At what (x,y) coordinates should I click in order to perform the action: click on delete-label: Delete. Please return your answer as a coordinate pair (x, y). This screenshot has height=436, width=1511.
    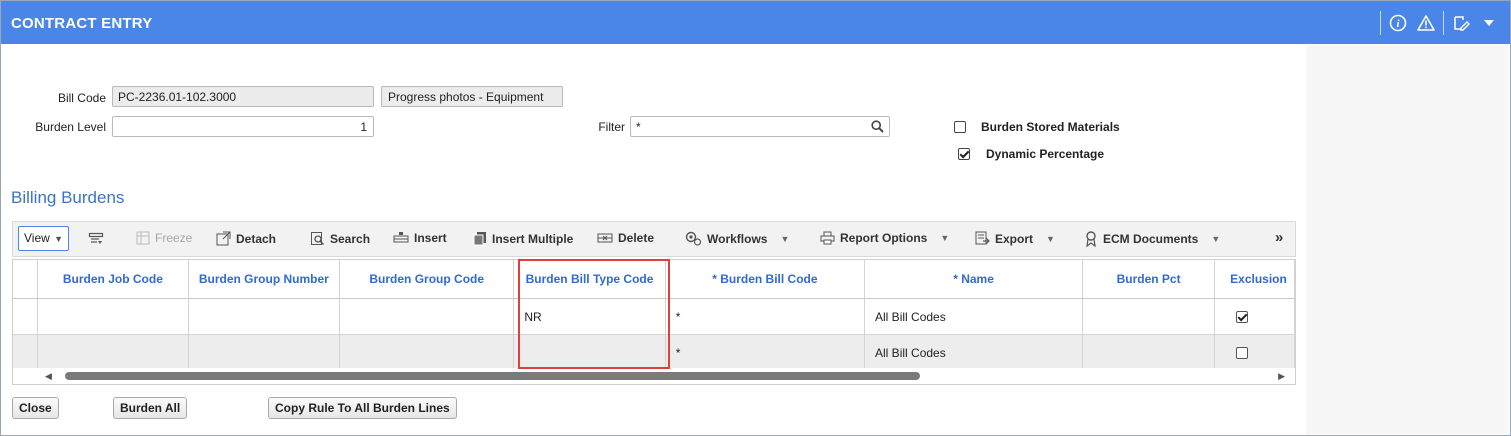
    Looking at the image, I should click on (636, 238).